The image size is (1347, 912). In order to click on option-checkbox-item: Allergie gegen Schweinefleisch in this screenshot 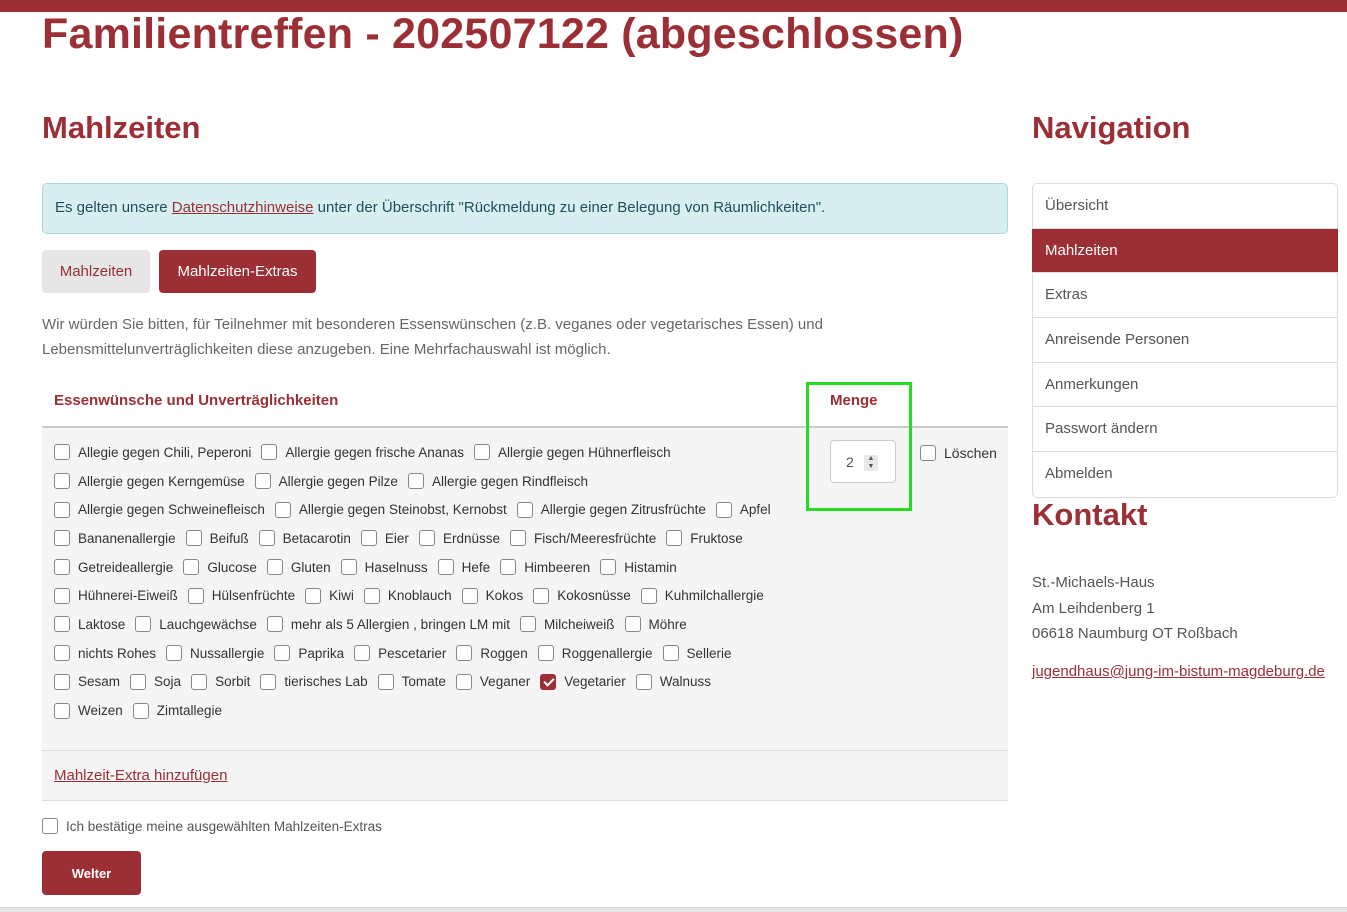, I will do `click(159, 509)`.